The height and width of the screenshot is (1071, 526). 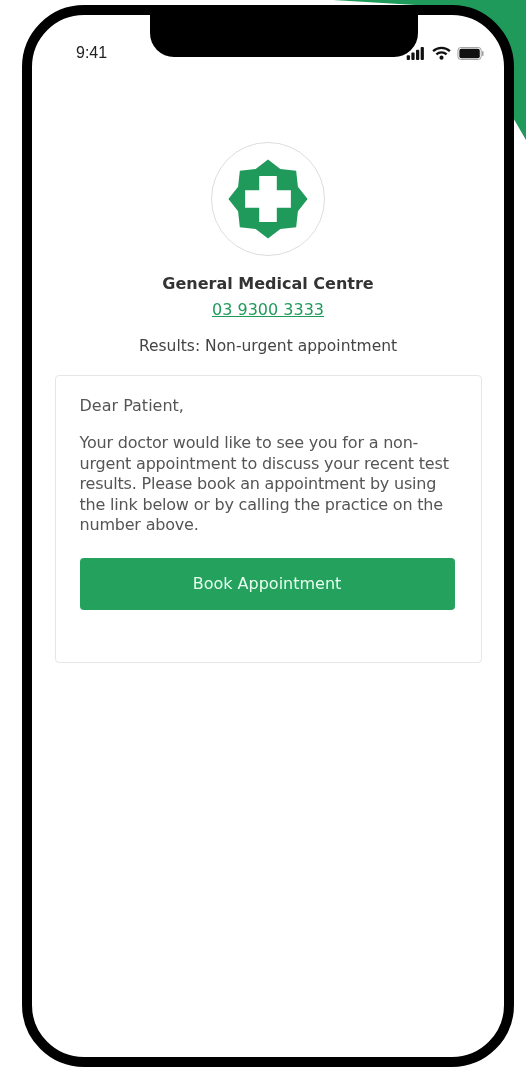 I want to click on wifi-icon, so click(x=441, y=53).